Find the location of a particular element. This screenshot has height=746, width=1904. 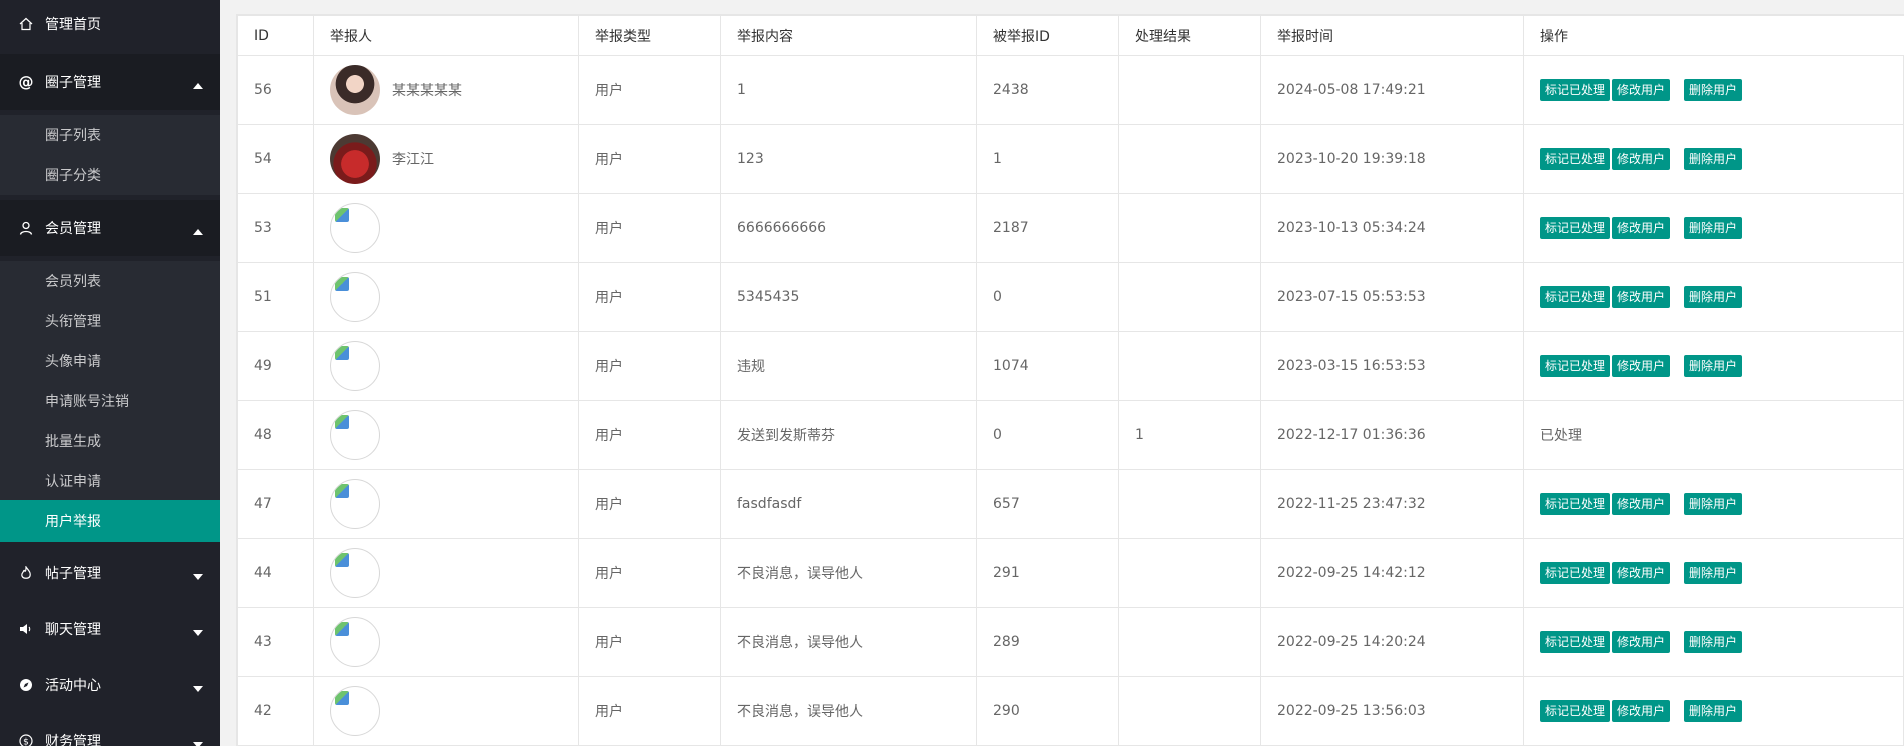

nav-activity-group: 活动中心 is located at coordinates (110, 685).